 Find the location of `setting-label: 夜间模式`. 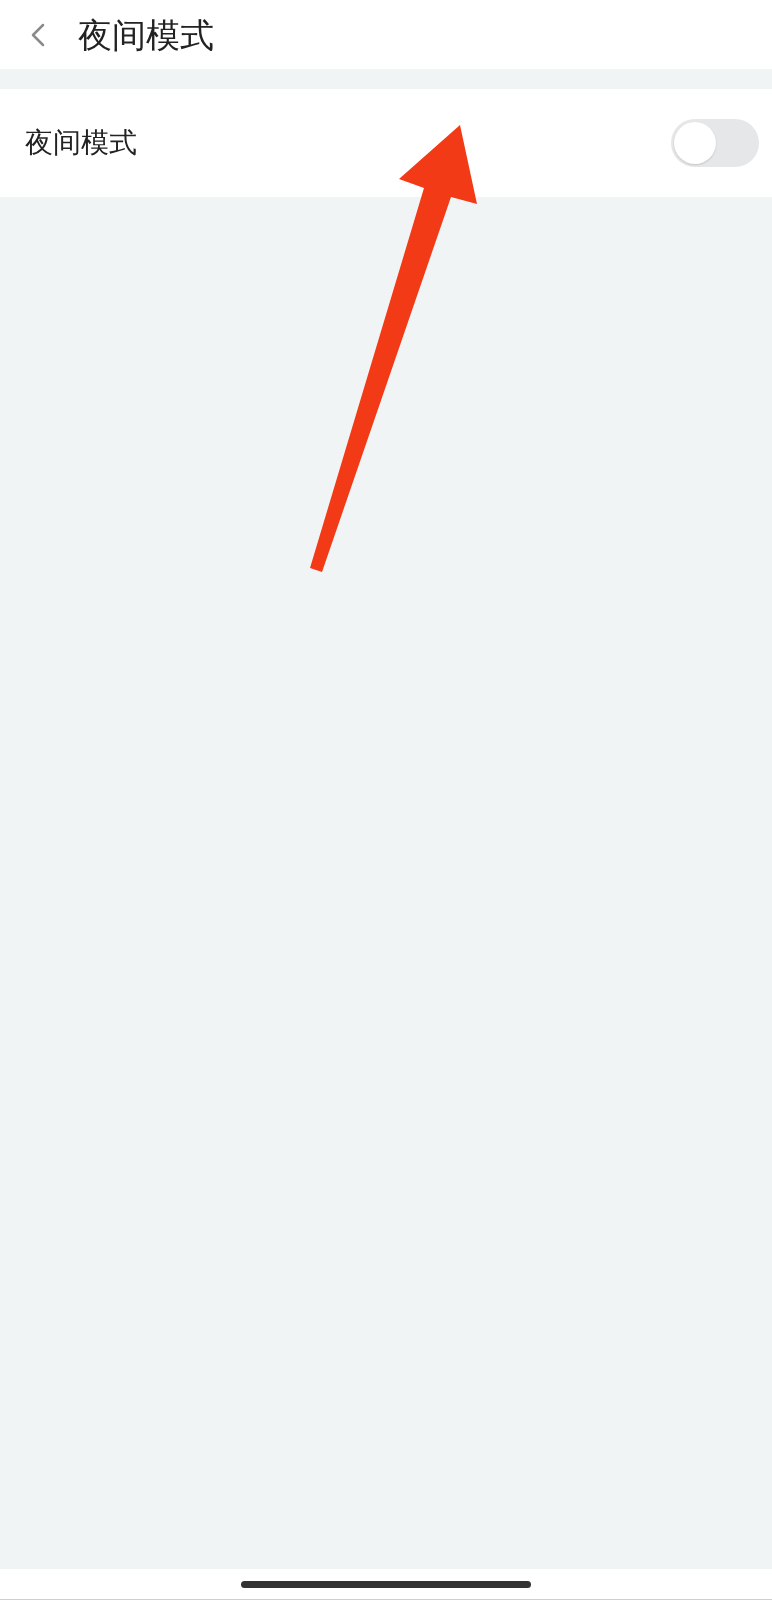

setting-label: 夜间模式 is located at coordinates (81, 143).